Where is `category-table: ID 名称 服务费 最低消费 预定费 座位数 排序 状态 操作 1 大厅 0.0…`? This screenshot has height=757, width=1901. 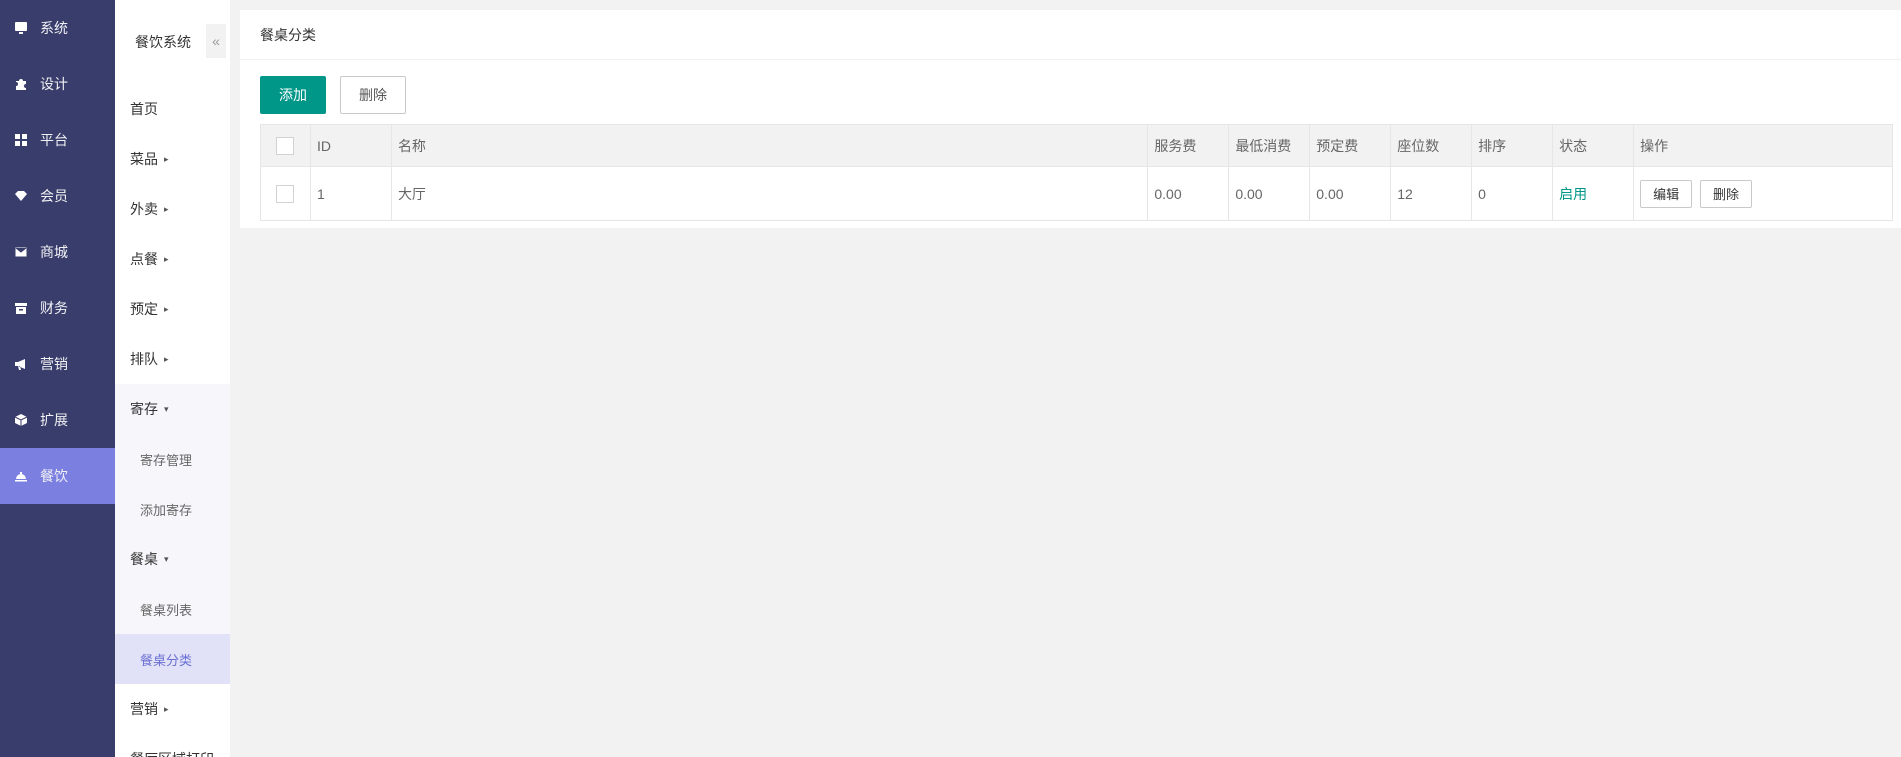
category-table: ID 名称 服务费 最低消费 预定费 座位数 排序 状态 操作 1 大厅 0.0… is located at coordinates (1076, 172).